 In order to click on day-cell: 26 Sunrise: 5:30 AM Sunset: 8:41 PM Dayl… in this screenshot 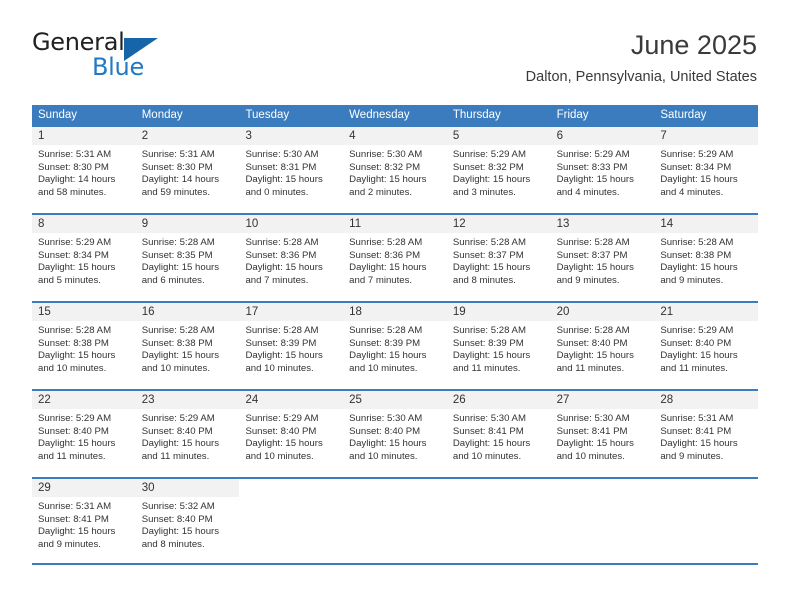, I will do `click(498, 434)`.